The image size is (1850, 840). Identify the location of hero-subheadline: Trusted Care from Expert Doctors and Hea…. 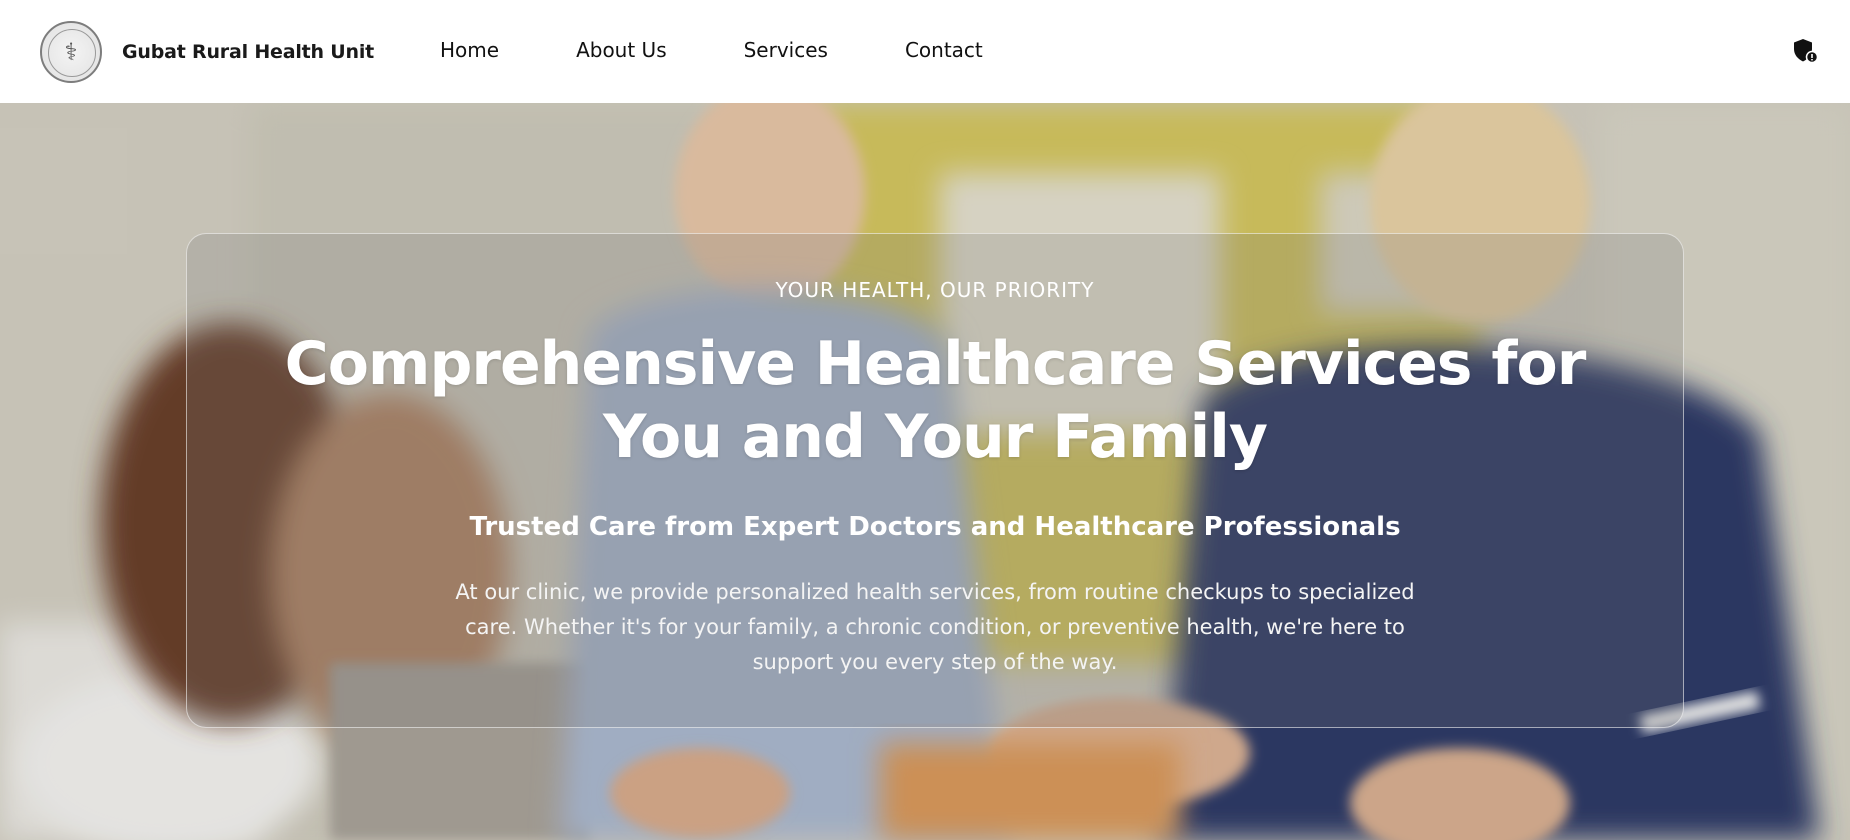
(935, 527).